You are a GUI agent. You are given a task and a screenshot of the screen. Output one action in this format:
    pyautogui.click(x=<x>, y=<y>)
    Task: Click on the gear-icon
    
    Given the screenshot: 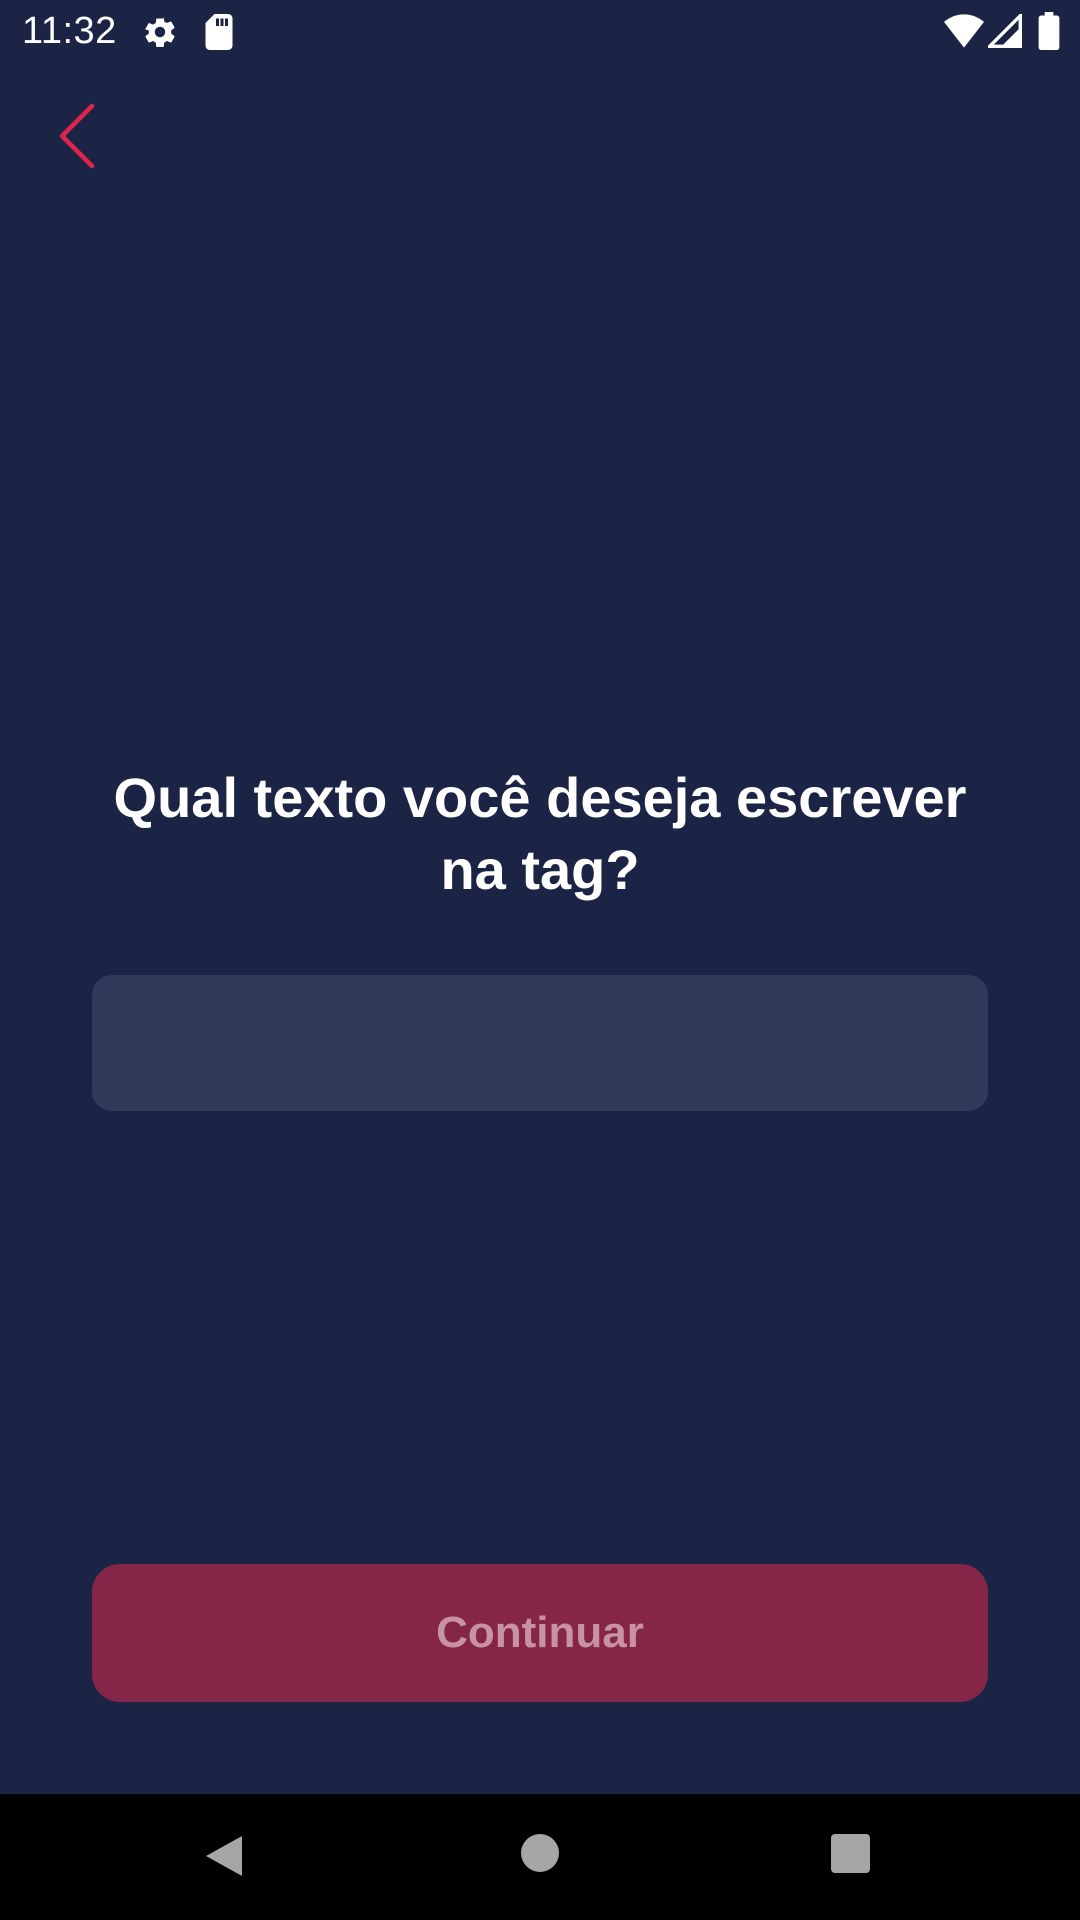 What is the action you would take?
    pyautogui.click(x=160, y=34)
    